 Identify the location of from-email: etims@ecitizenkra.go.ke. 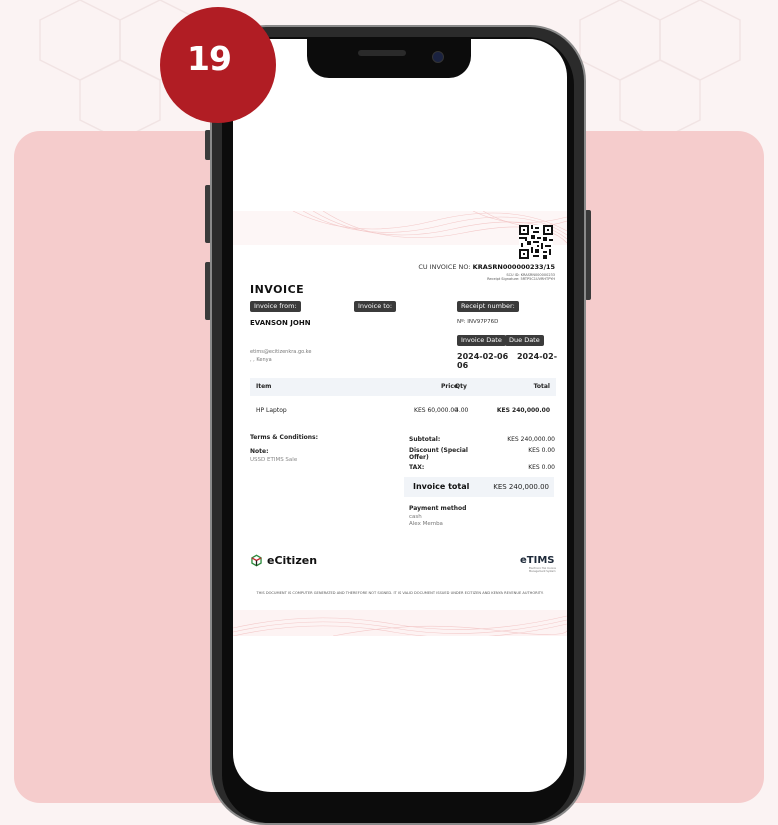
(281, 352).